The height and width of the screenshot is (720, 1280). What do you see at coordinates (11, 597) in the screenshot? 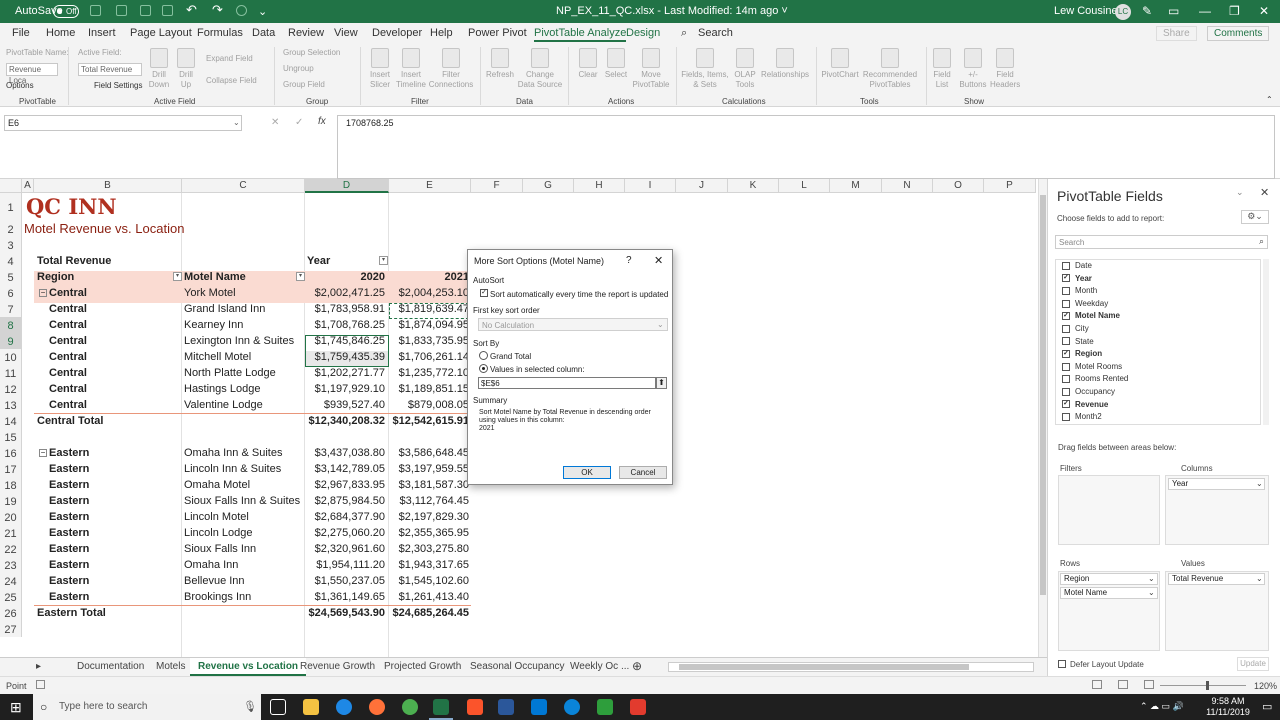
I see `row-header-25: 25` at bounding box center [11, 597].